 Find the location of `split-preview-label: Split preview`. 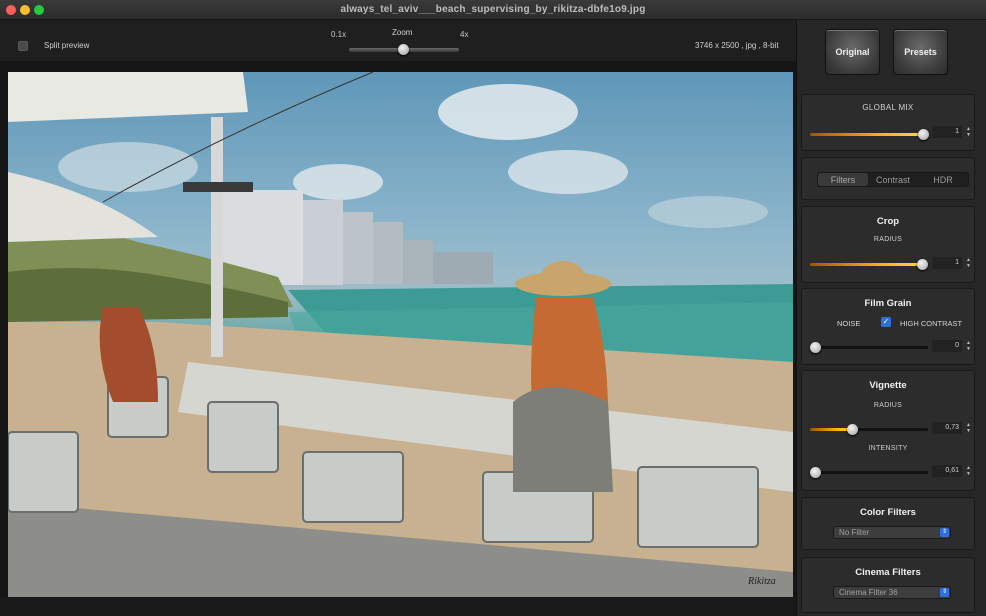

split-preview-label: Split preview is located at coordinates (67, 45).